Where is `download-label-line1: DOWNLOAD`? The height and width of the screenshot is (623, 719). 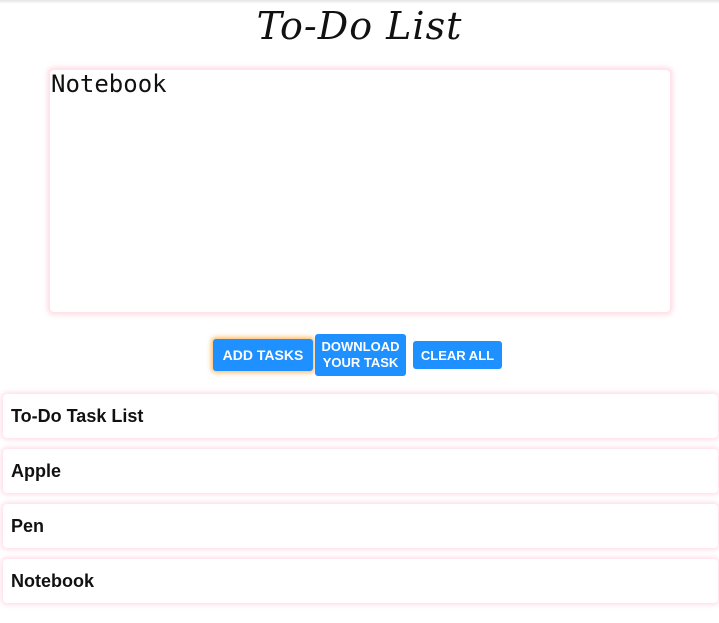 download-label-line1: DOWNLOAD is located at coordinates (360, 346).